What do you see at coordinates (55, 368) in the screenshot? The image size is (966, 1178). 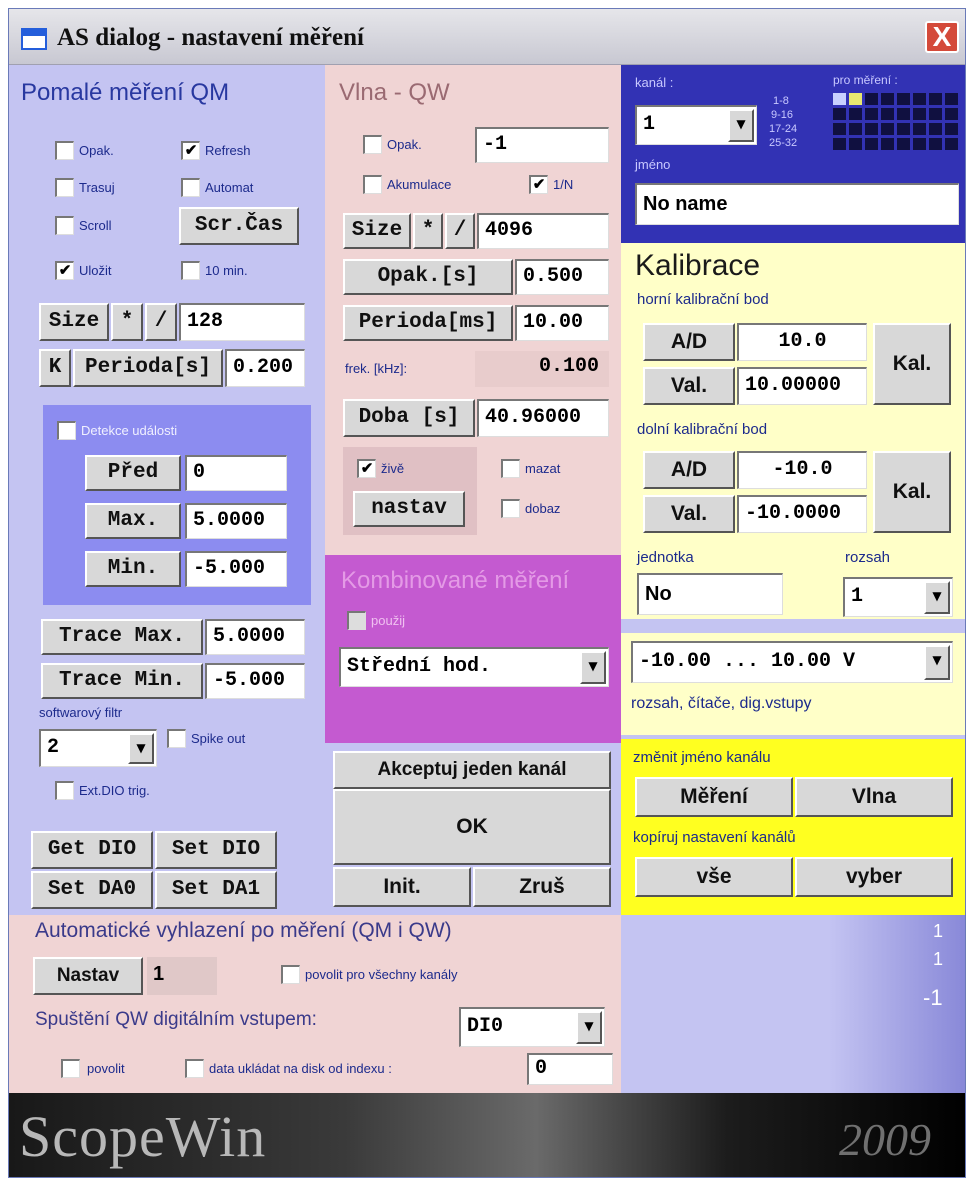 I see `k-button: K` at bounding box center [55, 368].